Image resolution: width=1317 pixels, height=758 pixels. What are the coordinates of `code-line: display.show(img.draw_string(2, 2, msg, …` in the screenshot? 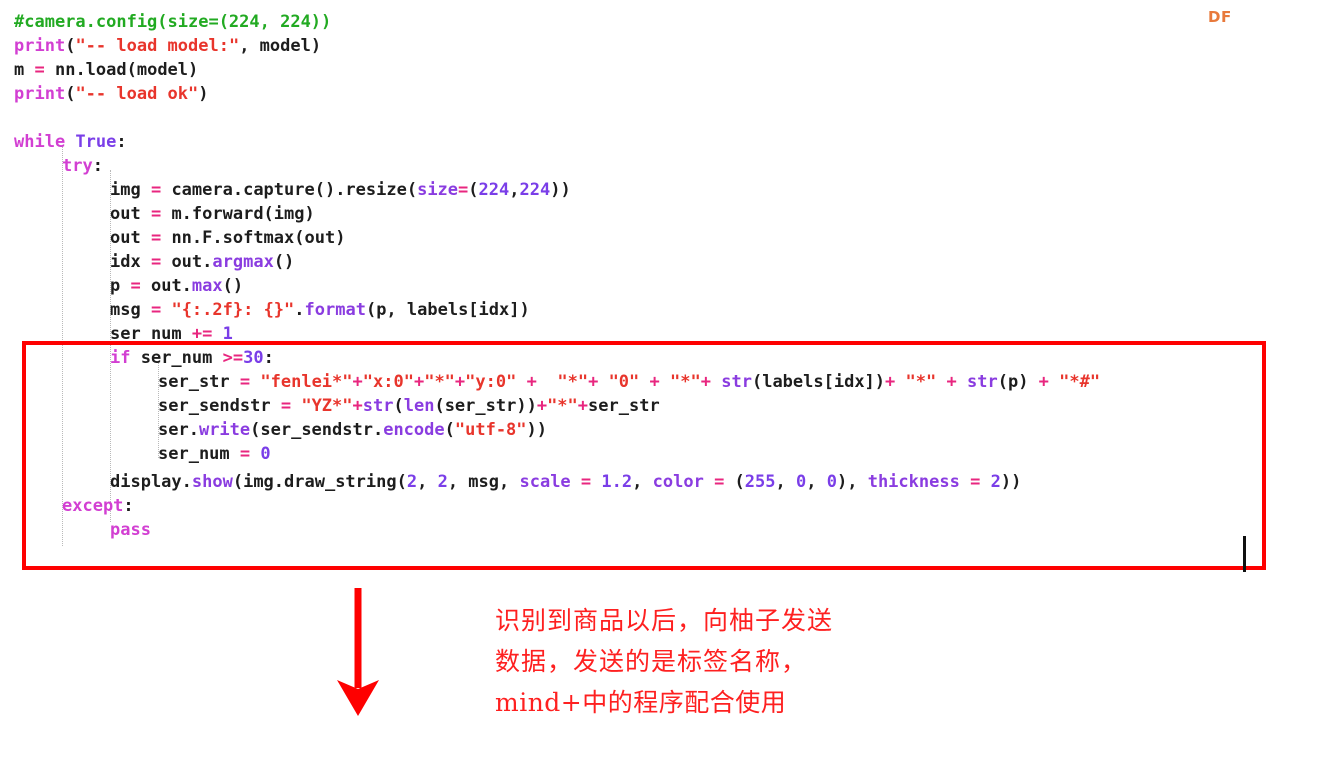 It's located at (565, 482).